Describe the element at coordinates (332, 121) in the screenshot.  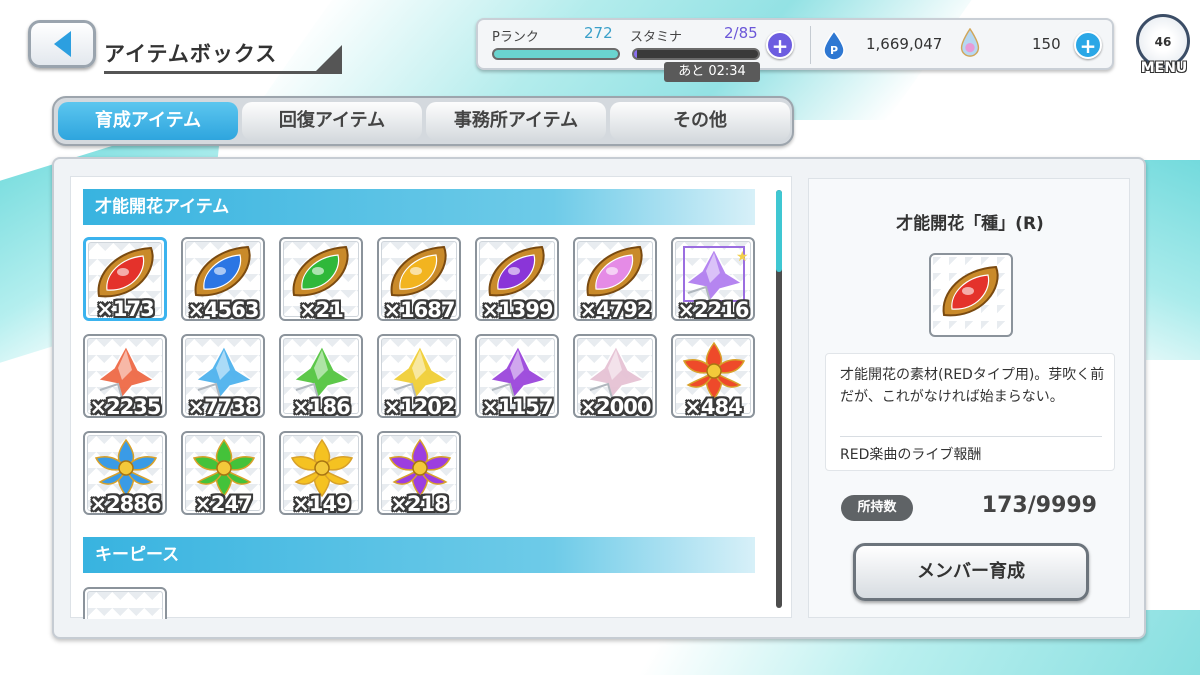
I see `tab-recovery-items: 回復アイテム` at that location.